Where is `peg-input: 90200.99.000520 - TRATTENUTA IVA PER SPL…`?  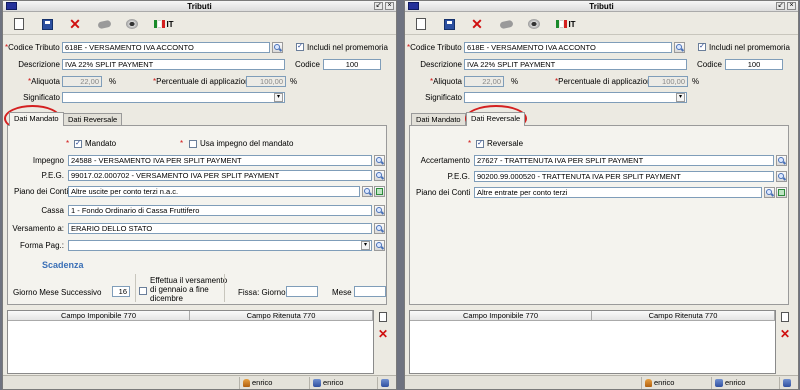 peg-input: 90200.99.000520 - TRATTENUTA IVA PER SPL… is located at coordinates (624, 176).